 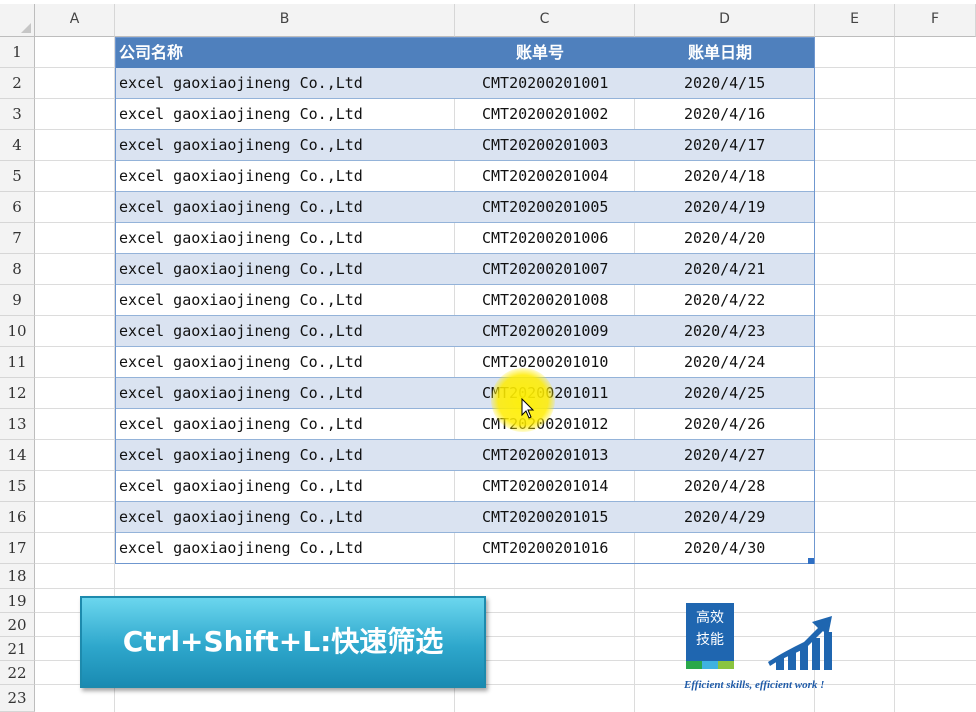 What do you see at coordinates (17, 455) in the screenshot?
I see `row-header-14: 14` at bounding box center [17, 455].